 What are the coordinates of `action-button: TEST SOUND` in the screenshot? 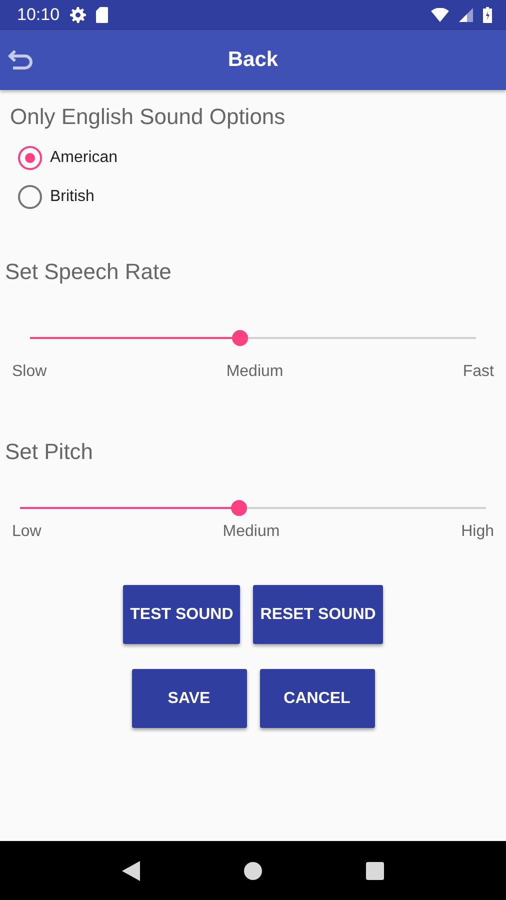 It's located at (181, 614).